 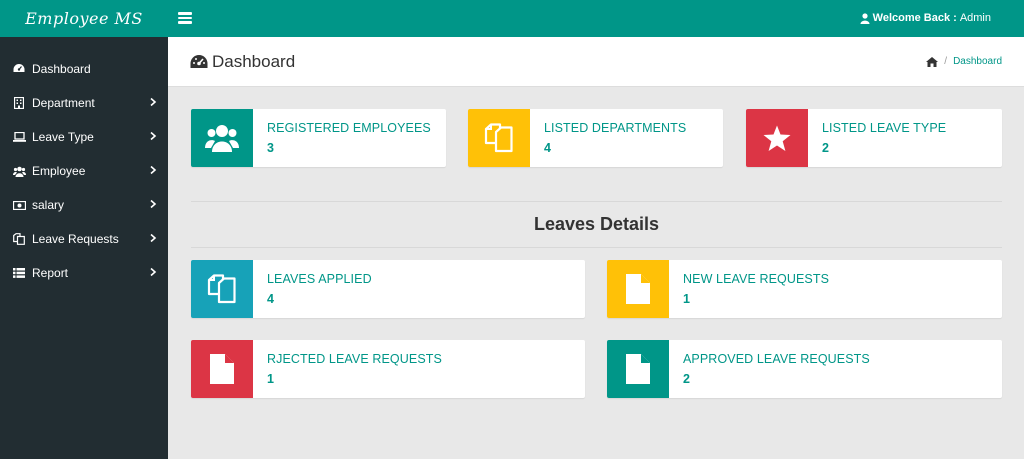 What do you see at coordinates (596, 224) in the screenshot?
I see `leaves-section-title: Leaves Details` at bounding box center [596, 224].